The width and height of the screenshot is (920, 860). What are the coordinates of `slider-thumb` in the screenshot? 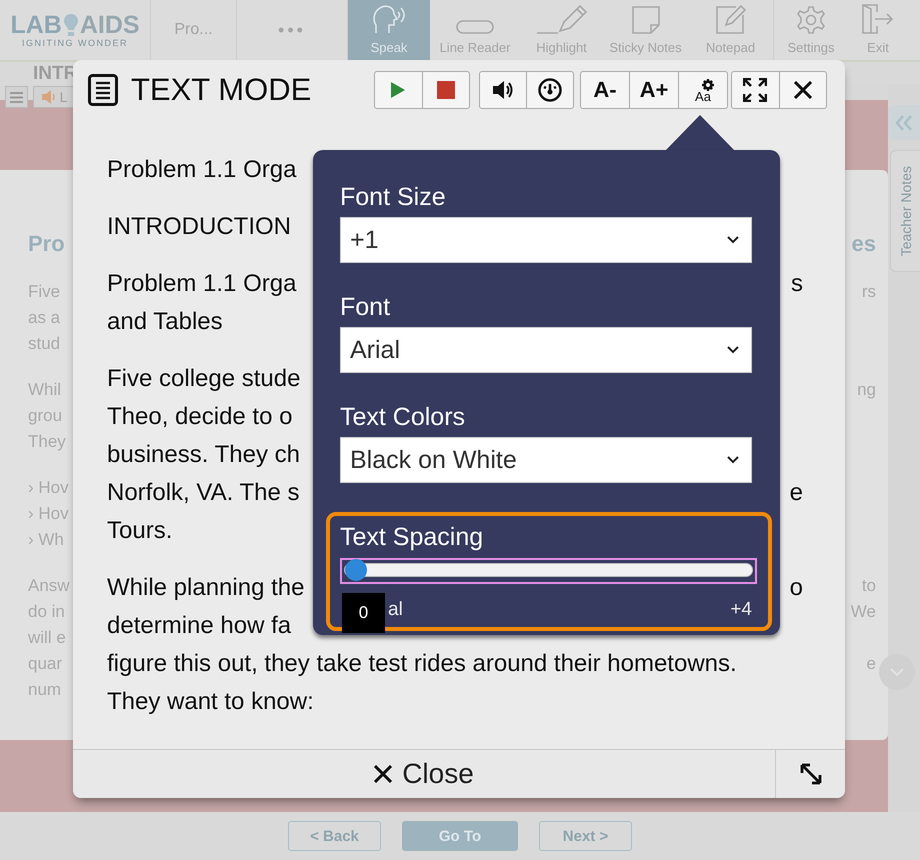 It's located at (356, 570).